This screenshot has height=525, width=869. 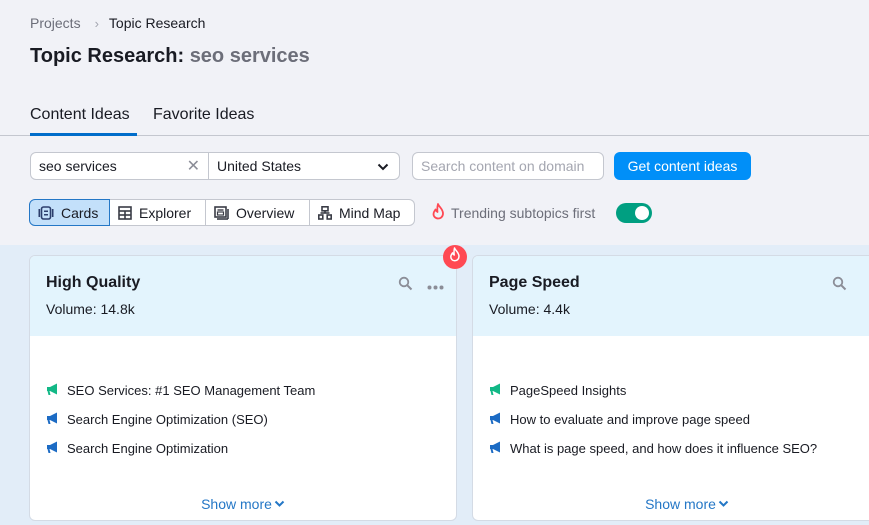 I want to click on trending-subtopics: Trending subtopics first, so click(x=513, y=213).